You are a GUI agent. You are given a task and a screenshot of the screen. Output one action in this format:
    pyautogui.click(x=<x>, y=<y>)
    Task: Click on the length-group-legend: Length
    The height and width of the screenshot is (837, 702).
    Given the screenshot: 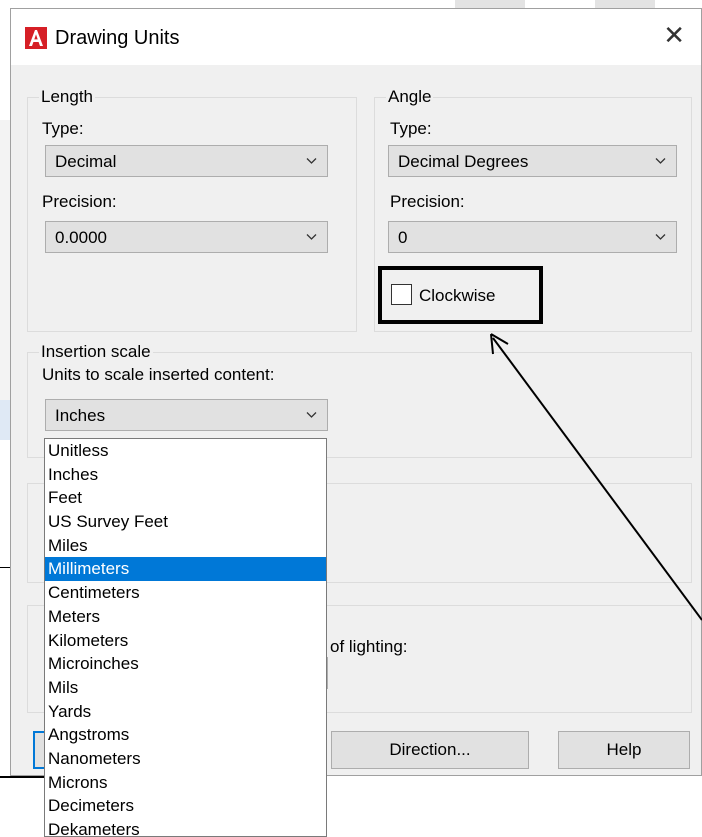 What is the action you would take?
    pyautogui.click(x=67, y=97)
    